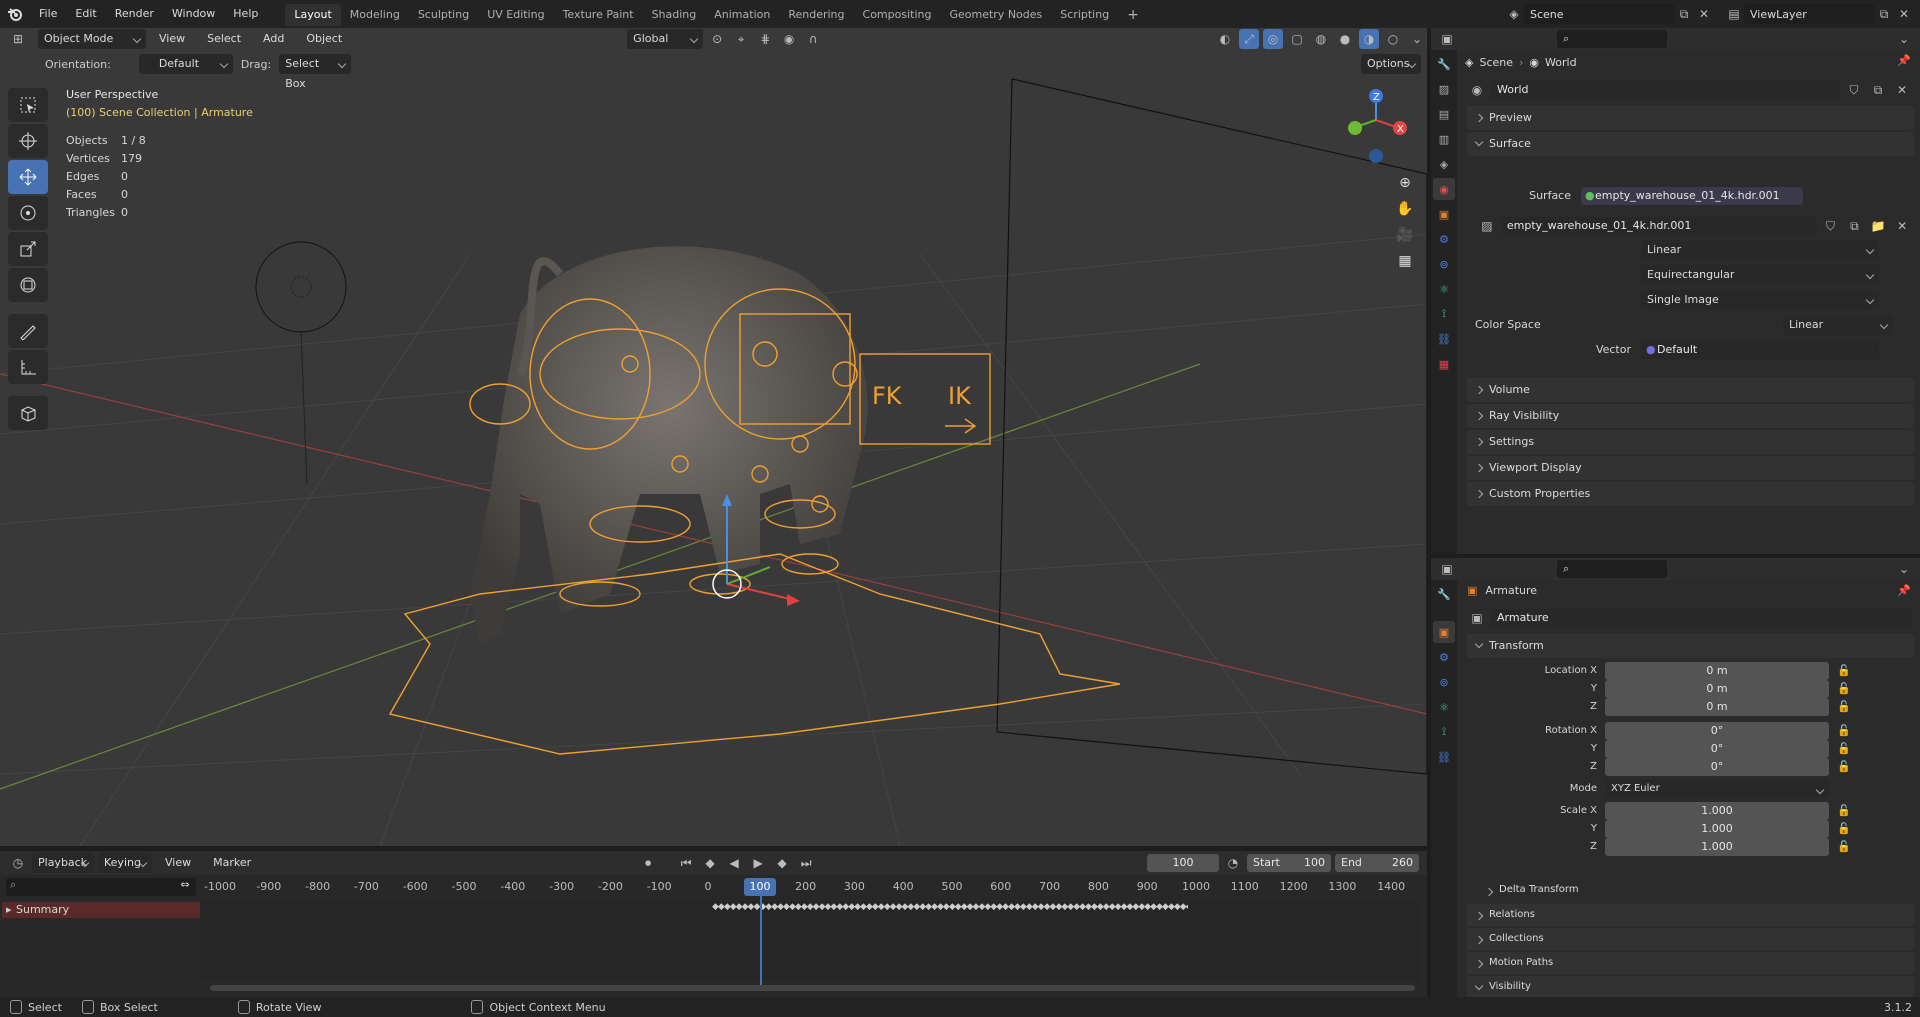 This screenshot has height=1017, width=1920. Describe the element at coordinates (1904, 14) in the screenshot. I see `remove-viewlayer-icon: ✕` at that location.